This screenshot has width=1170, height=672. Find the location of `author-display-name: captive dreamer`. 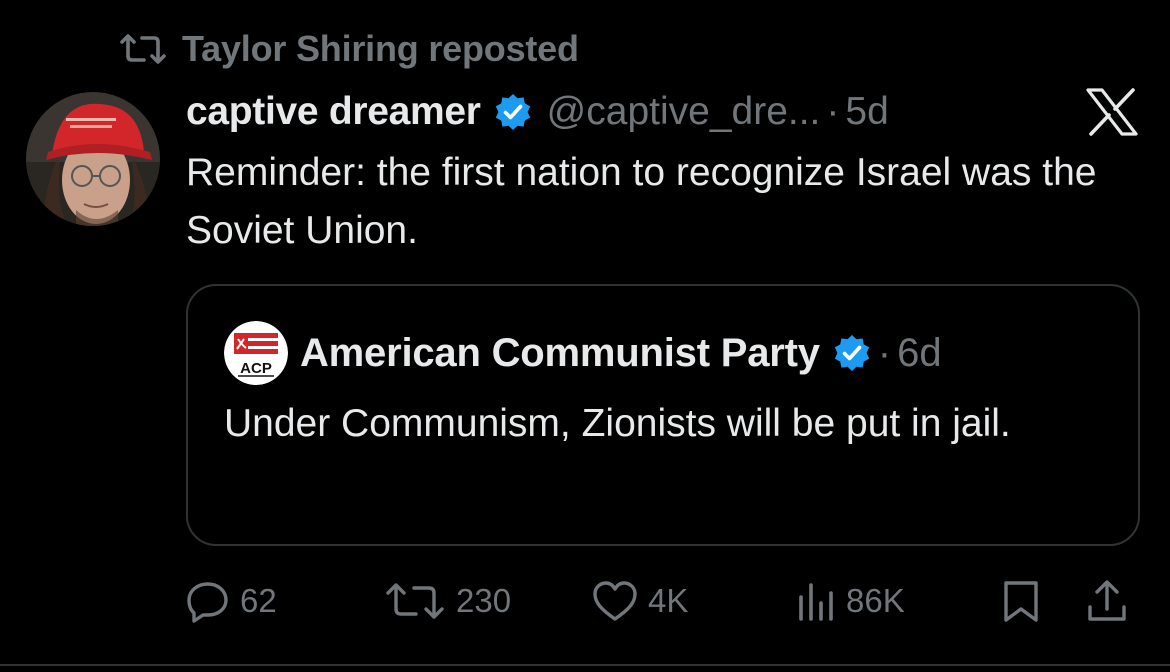

author-display-name: captive dreamer is located at coordinates (333, 112).